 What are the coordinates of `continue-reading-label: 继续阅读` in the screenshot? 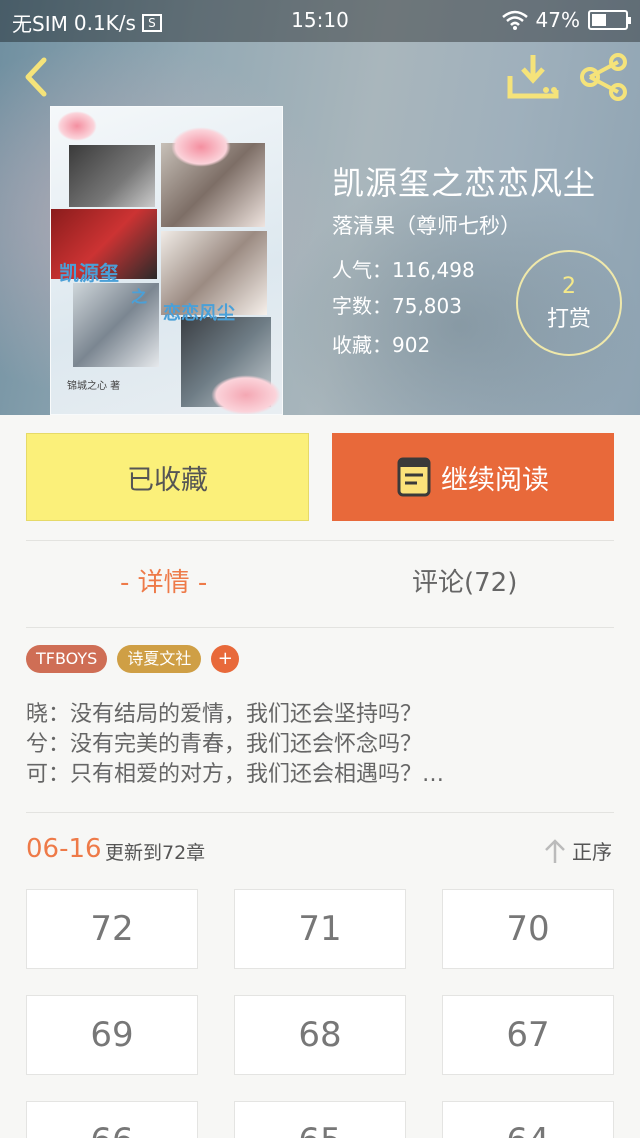 It's located at (495, 480).